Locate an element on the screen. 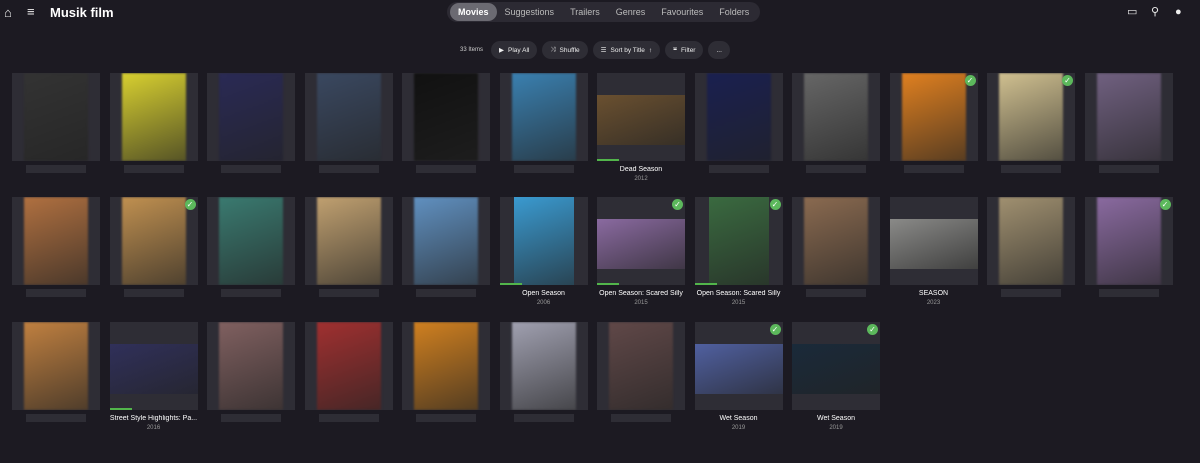 The width and height of the screenshot is (1200, 463). tab-suggestions: Suggestions is located at coordinates (530, 12).